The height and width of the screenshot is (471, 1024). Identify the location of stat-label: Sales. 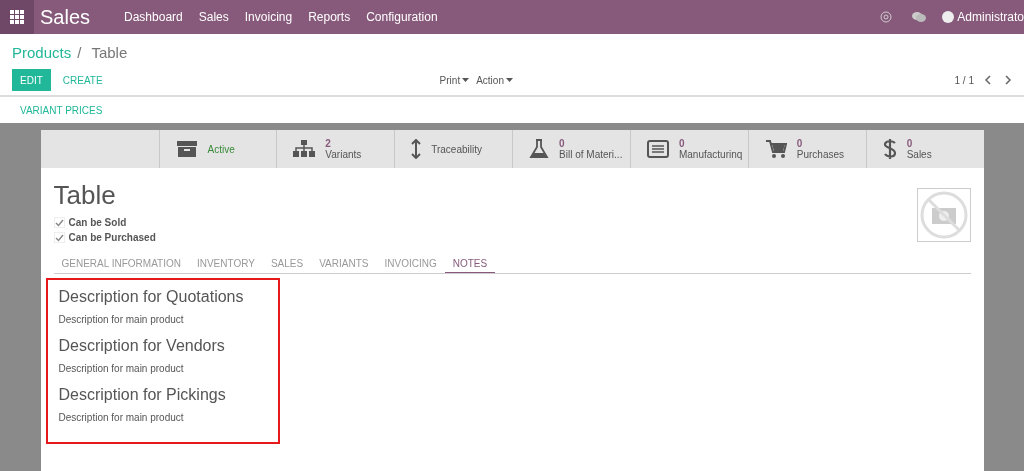
(919, 154).